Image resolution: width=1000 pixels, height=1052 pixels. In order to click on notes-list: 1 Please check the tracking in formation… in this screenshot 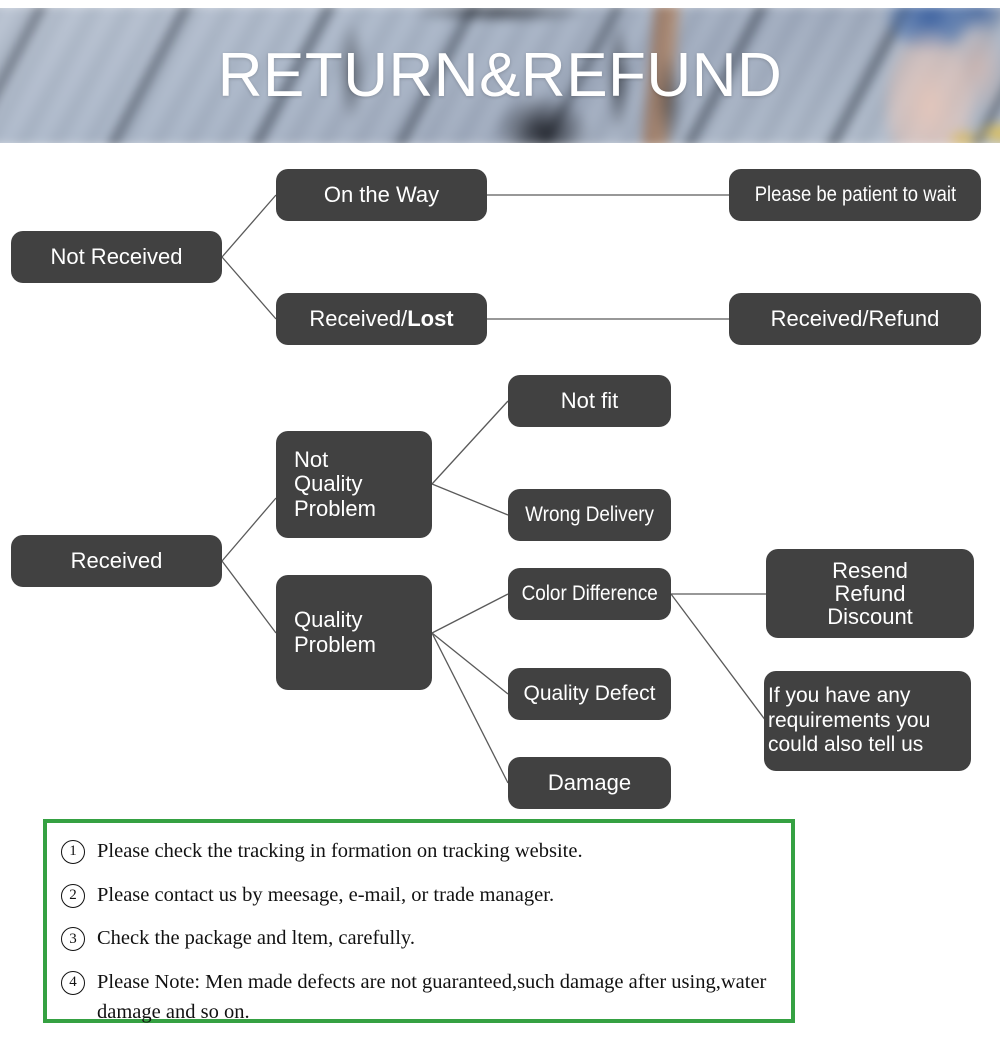, I will do `click(419, 925)`.